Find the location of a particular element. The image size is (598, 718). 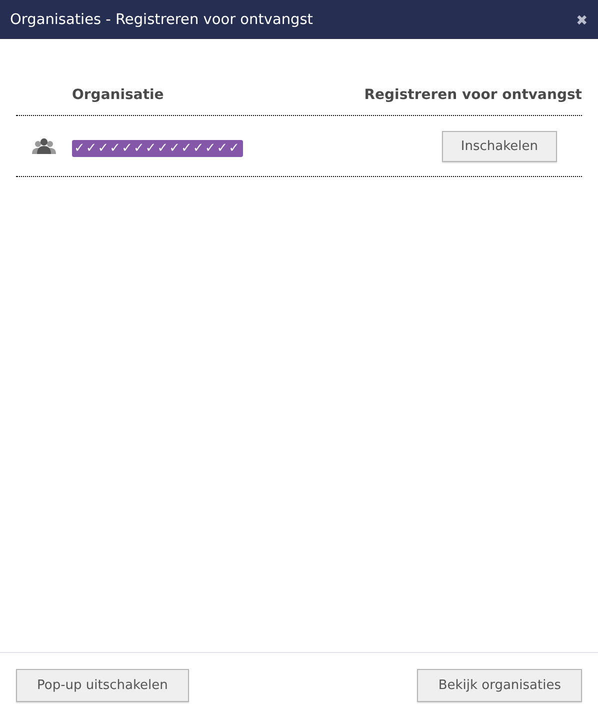

close-button: ✖ is located at coordinates (582, 20).